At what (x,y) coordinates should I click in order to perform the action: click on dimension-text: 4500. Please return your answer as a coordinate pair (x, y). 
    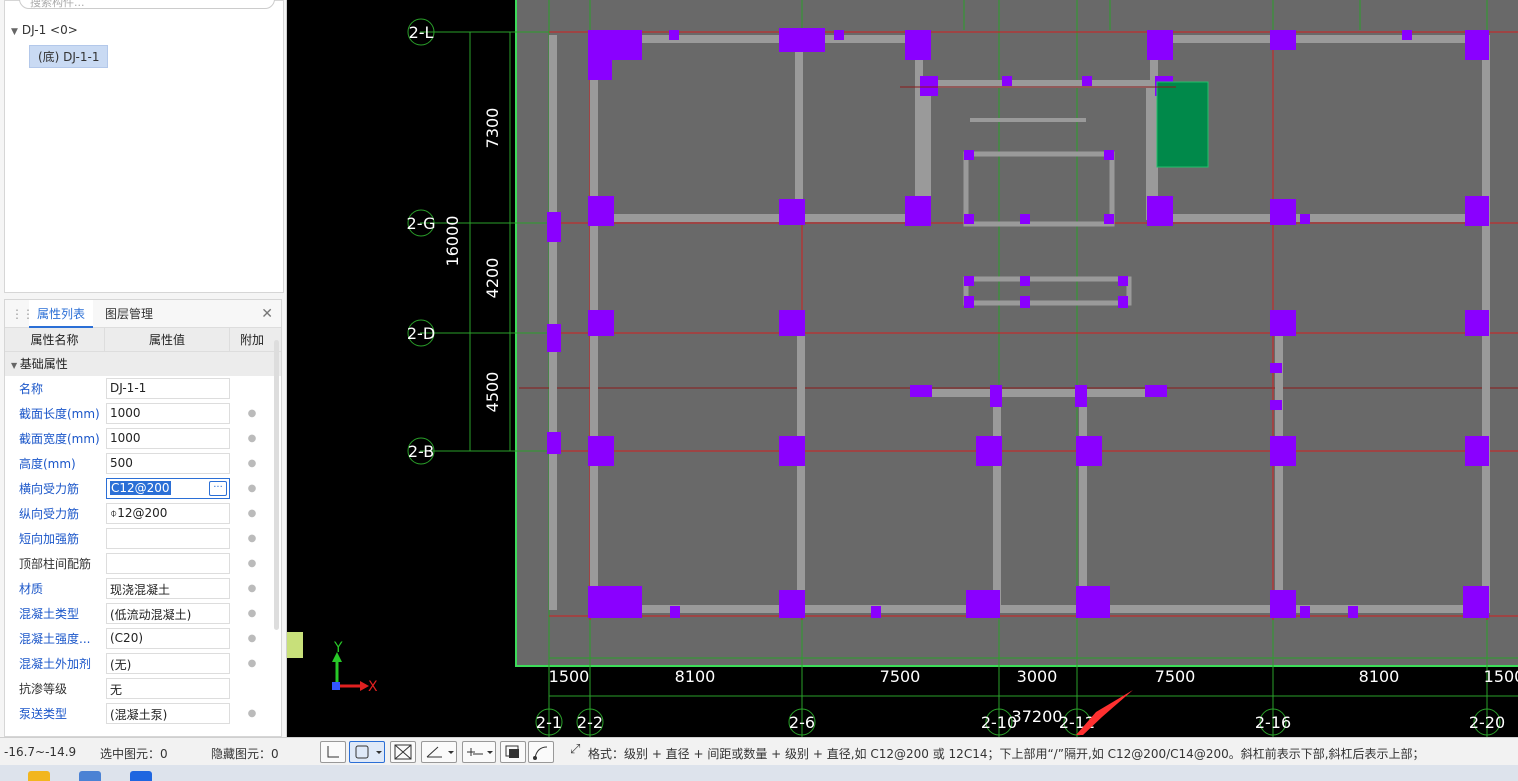
    Looking at the image, I should click on (492, 392).